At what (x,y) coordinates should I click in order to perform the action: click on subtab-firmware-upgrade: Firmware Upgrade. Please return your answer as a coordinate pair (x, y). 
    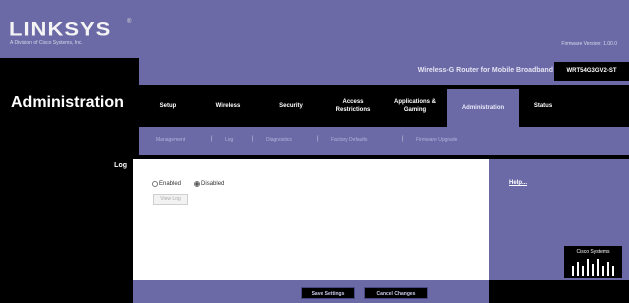
    Looking at the image, I should click on (436, 140).